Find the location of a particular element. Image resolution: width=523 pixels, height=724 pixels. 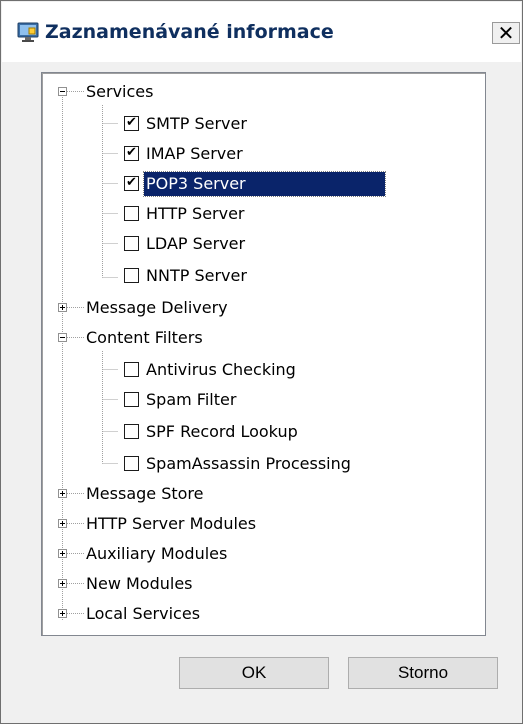

checkbox-imap-server is located at coordinates (131, 153).